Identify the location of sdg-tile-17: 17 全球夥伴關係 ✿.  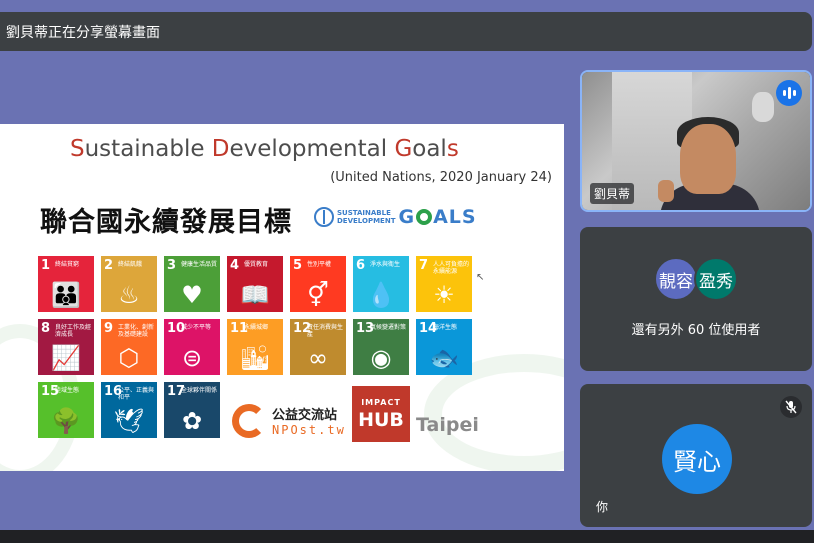
(192, 410).